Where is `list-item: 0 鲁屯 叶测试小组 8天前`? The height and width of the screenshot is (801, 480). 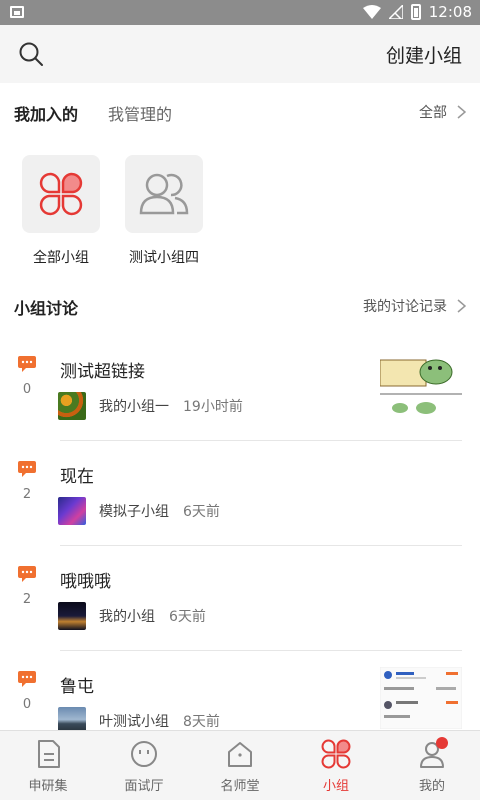
list-item: 0 鲁屯 叶测试小组 8天前 is located at coordinates (240, 690).